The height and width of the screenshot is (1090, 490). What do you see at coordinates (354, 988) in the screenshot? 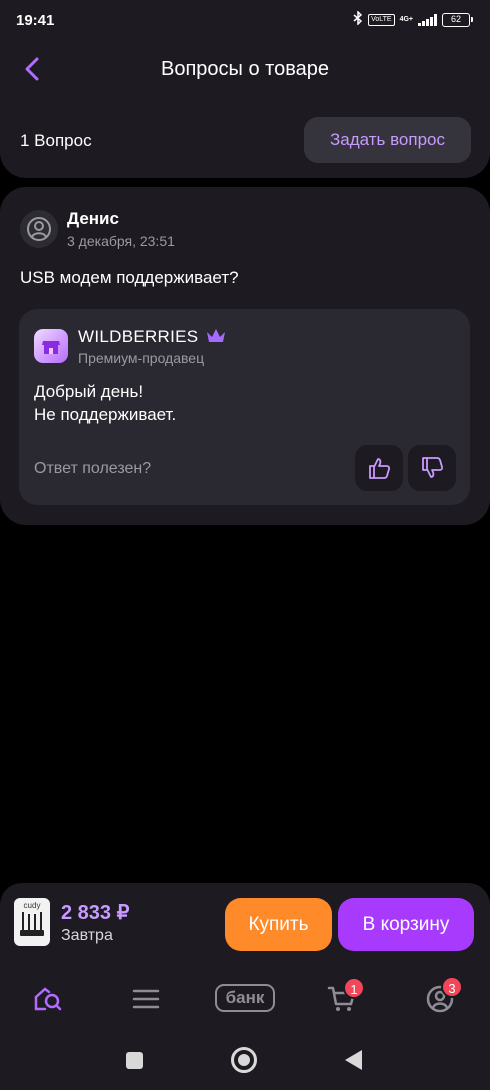
I see `cart-badge: 1` at bounding box center [354, 988].